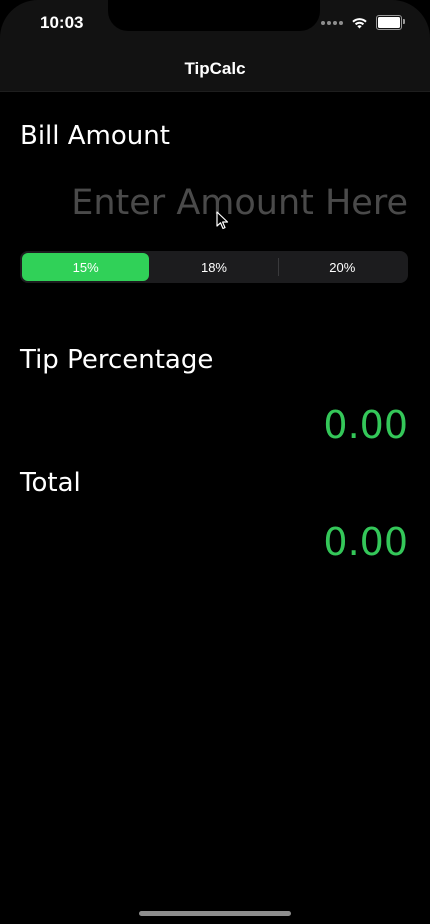  I want to click on tip-percentage-selector: 15% 18% 20%, so click(214, 267).